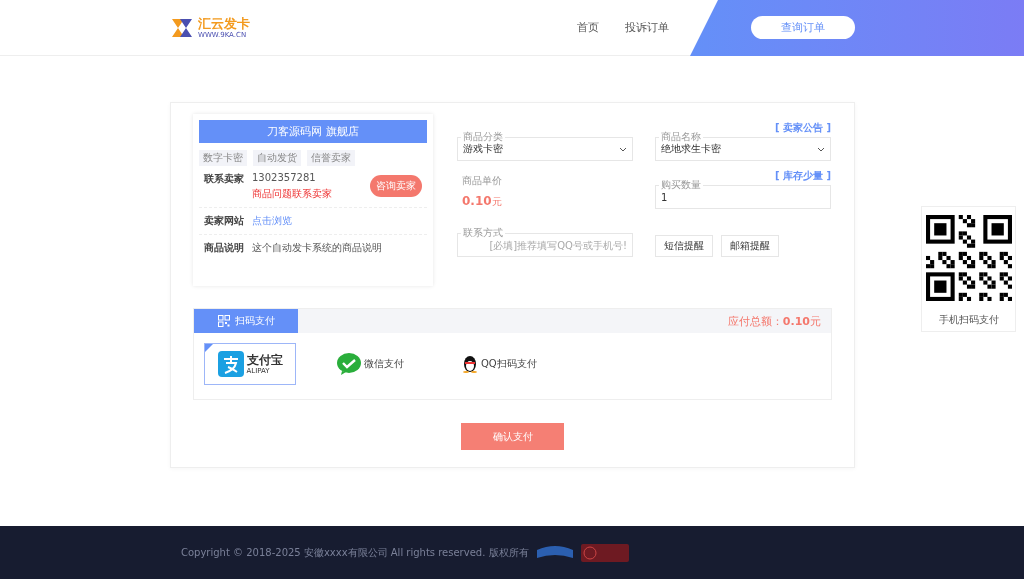 The width and height of the screenshot is (1024, 579). What do you see at coordinates (349, 364) in the screenshot?
I see `chat-bubble-check-icon` at bounding box center [349, 364].